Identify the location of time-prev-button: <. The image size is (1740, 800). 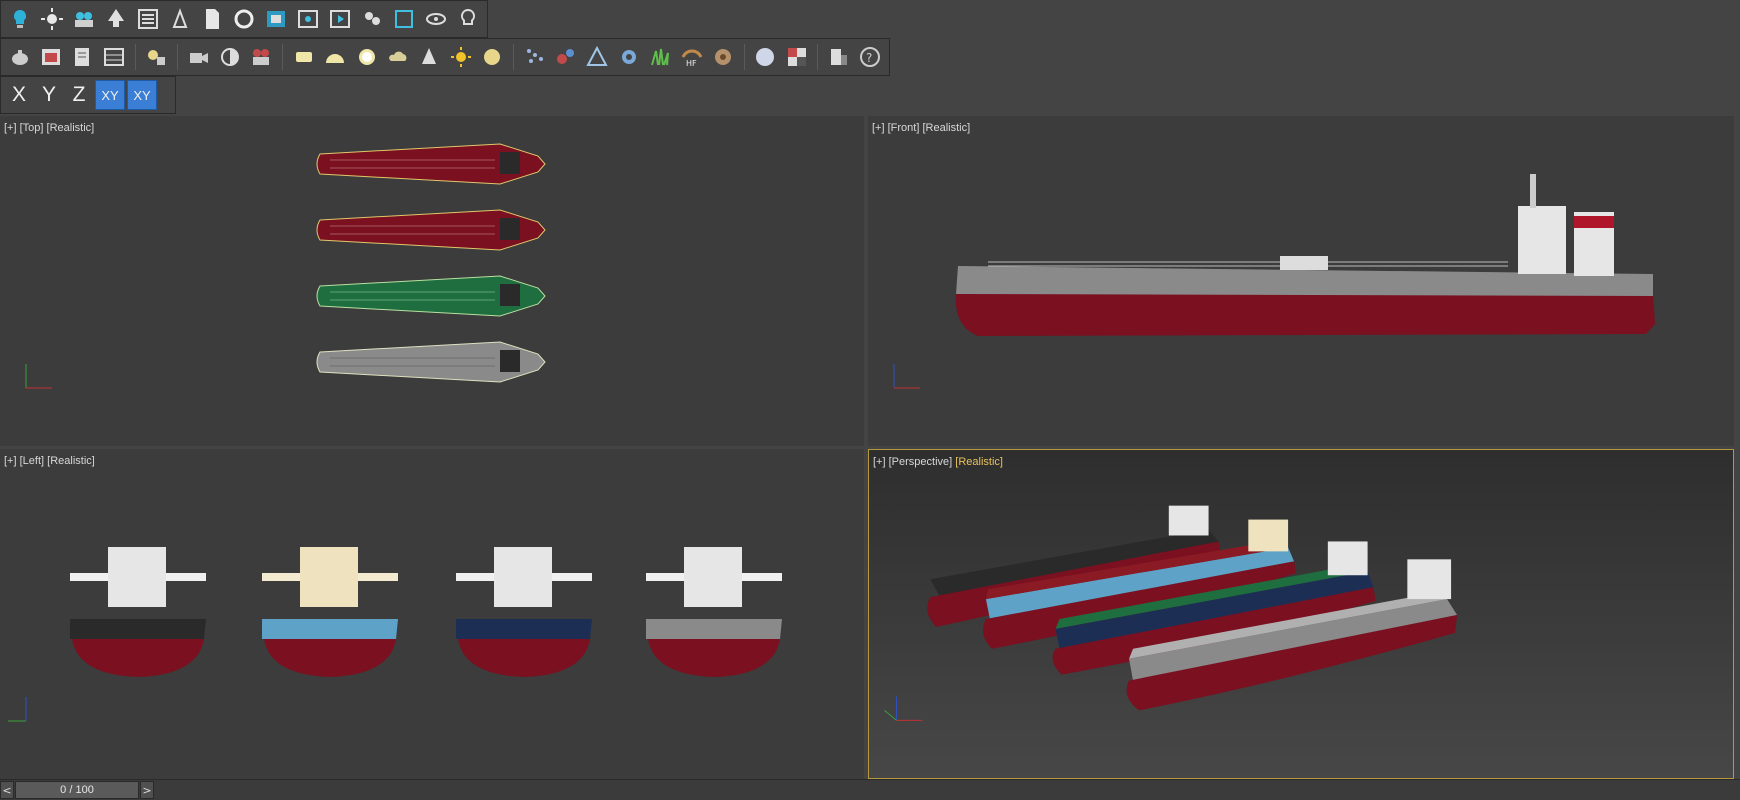
(7, 790).